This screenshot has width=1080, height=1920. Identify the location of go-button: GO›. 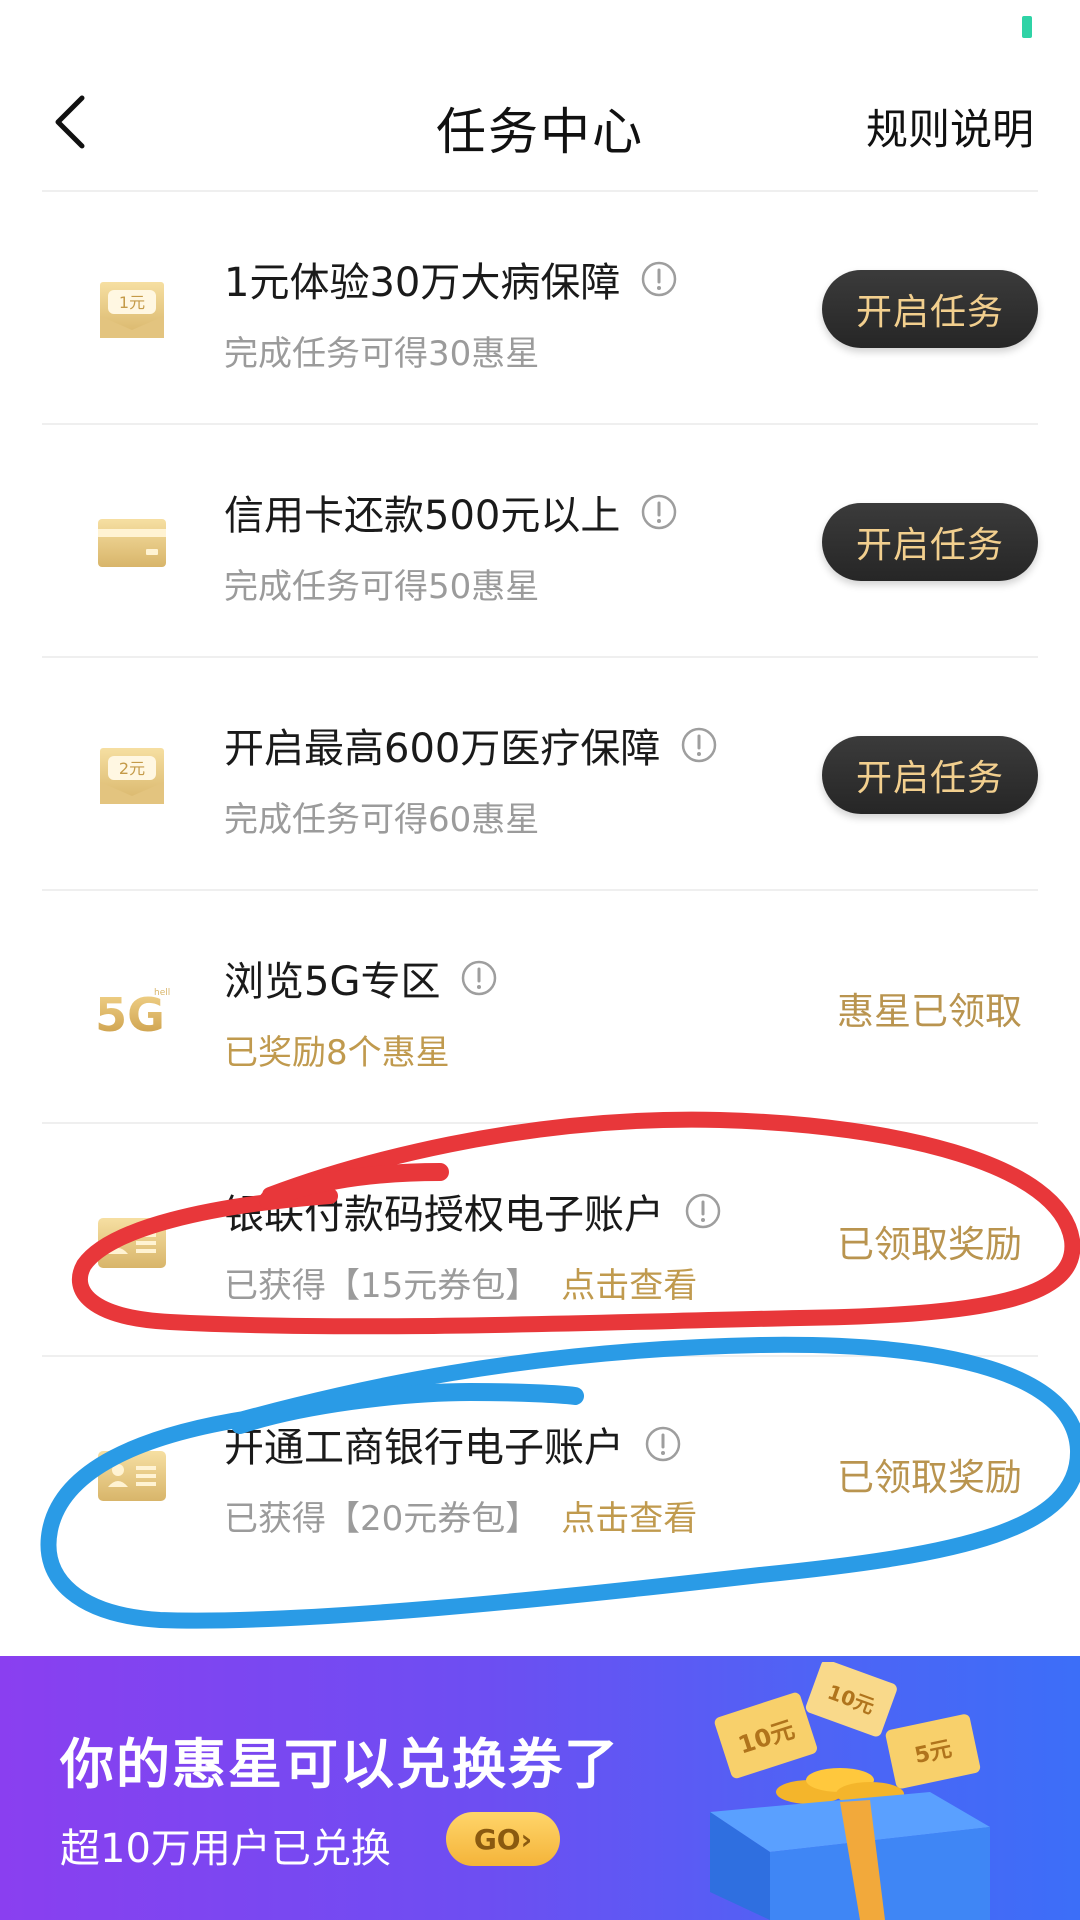
(503, 1839).